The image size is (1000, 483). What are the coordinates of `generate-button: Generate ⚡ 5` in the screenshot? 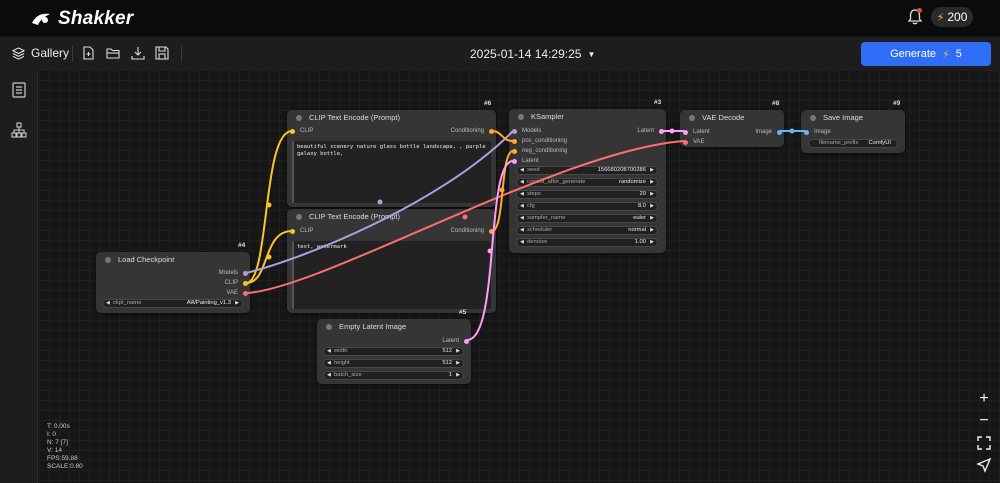 It's located at (926, 54).